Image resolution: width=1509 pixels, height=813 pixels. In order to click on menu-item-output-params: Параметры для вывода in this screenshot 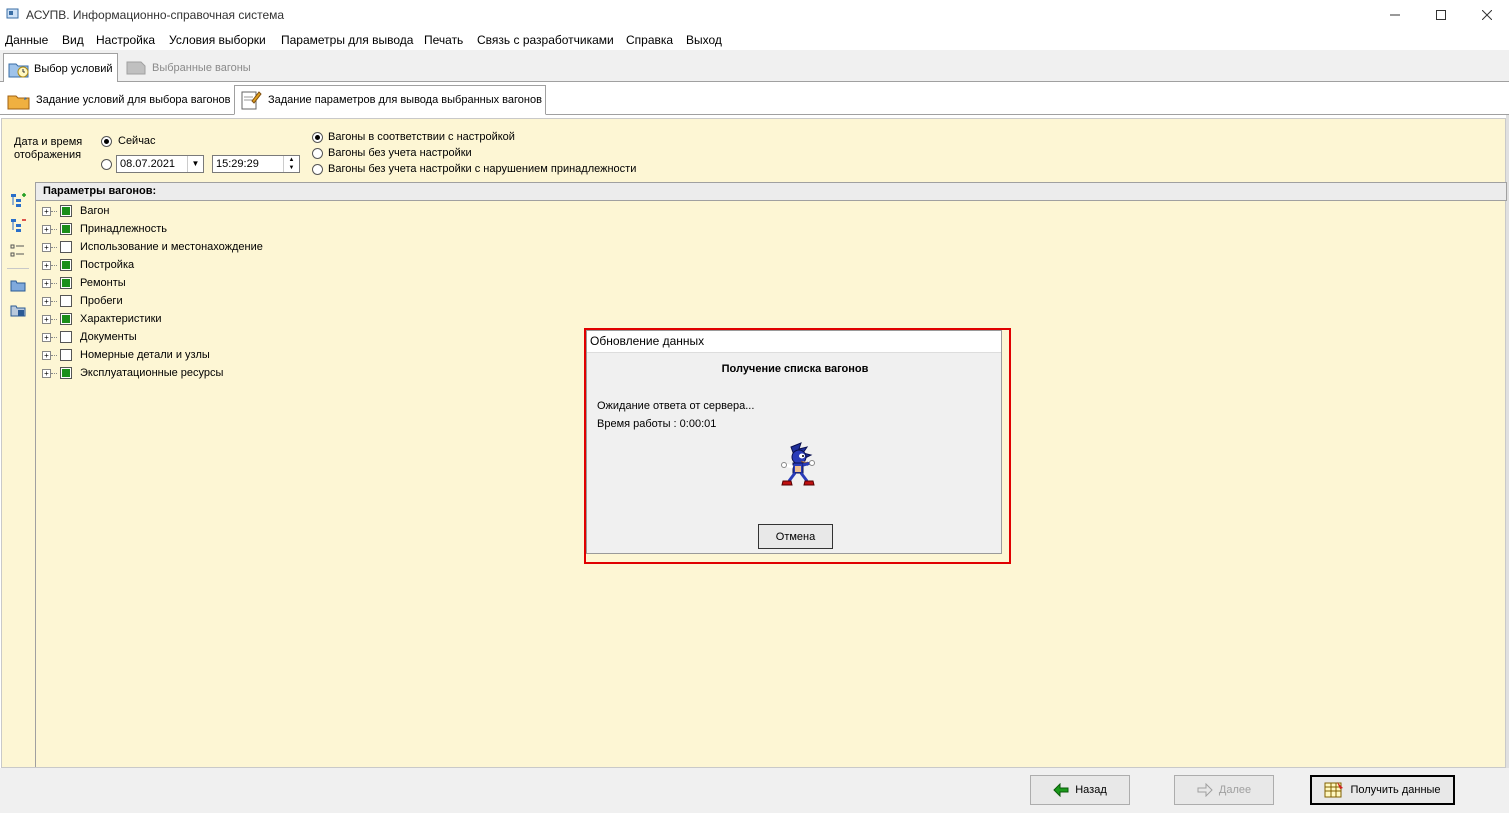, I will do `click(347, 40)`.